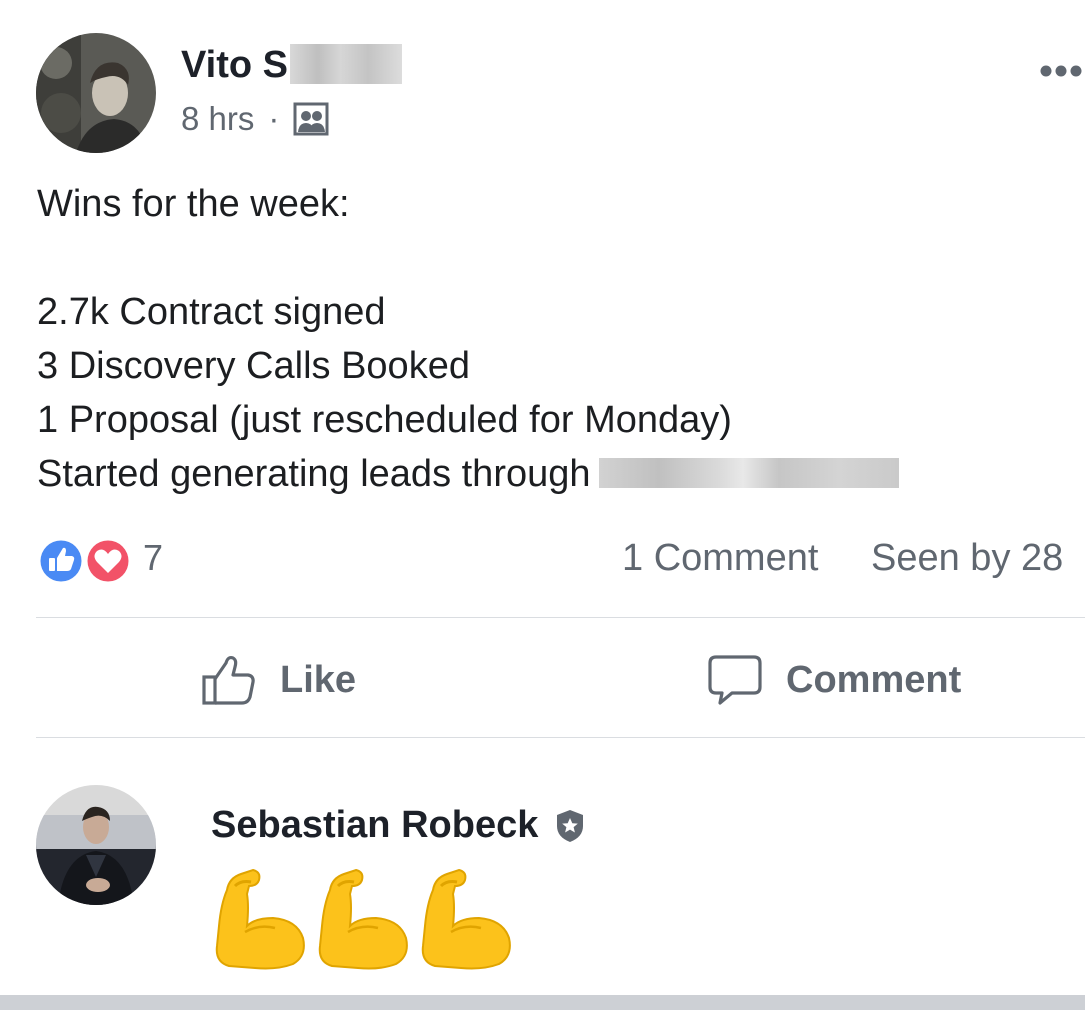 The height and width of the screenshot is (1010, 1085). I want to click on love-reaction-icon, so click(108, 561).